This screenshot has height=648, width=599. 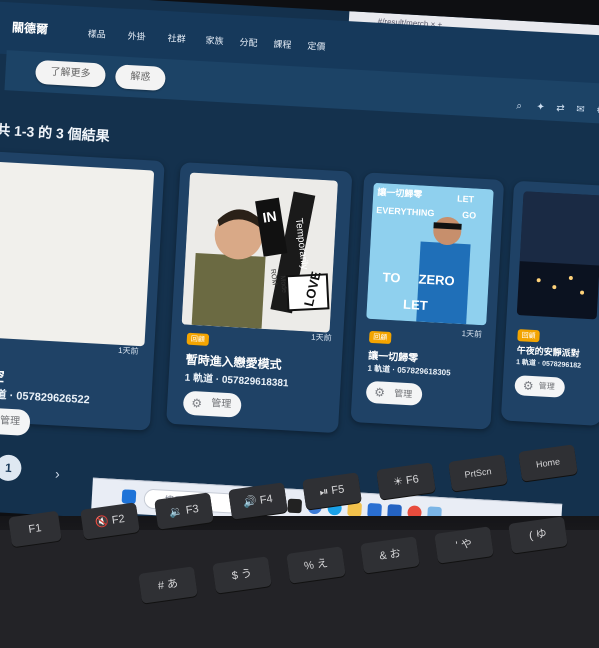 What do you see at coordinates (390, 555) in the screenshot?
I see `key-6: & お` at bounding box center [390, 555].